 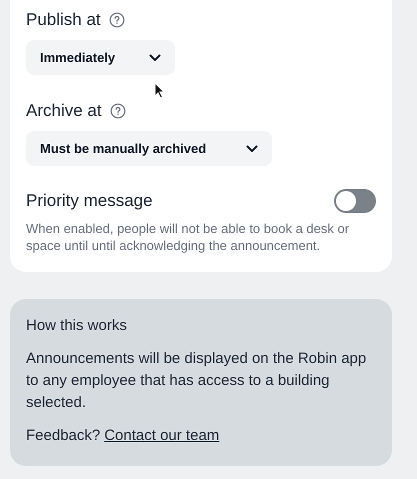 I want to click on priority-description: When enabled, people will not be able to book a desk or space until until acknowledging the announcement., so click(x=188, y=237).